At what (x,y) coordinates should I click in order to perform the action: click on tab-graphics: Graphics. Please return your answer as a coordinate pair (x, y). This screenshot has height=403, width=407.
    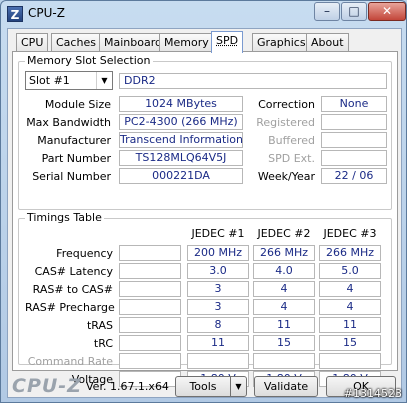
    Looking at the image, I should click on (281, 42).